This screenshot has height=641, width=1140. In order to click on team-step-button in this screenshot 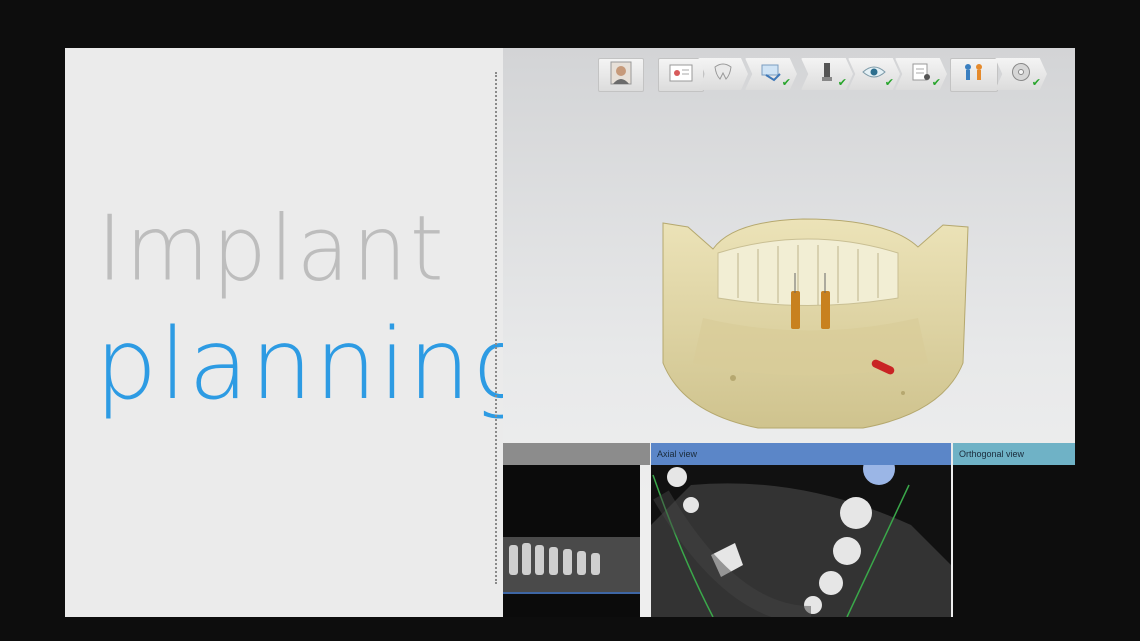, I will do `click(974, 75)`.